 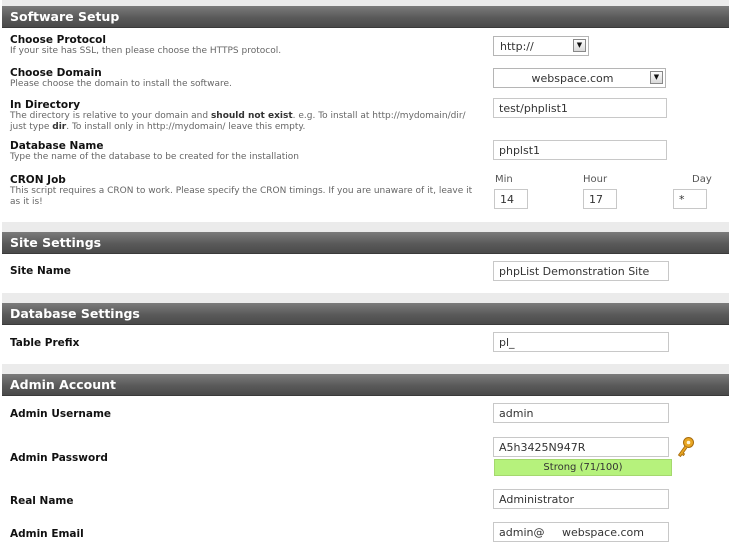 I want to click on section-header-site-settings: Site Settings, so click(x=365, y=243).